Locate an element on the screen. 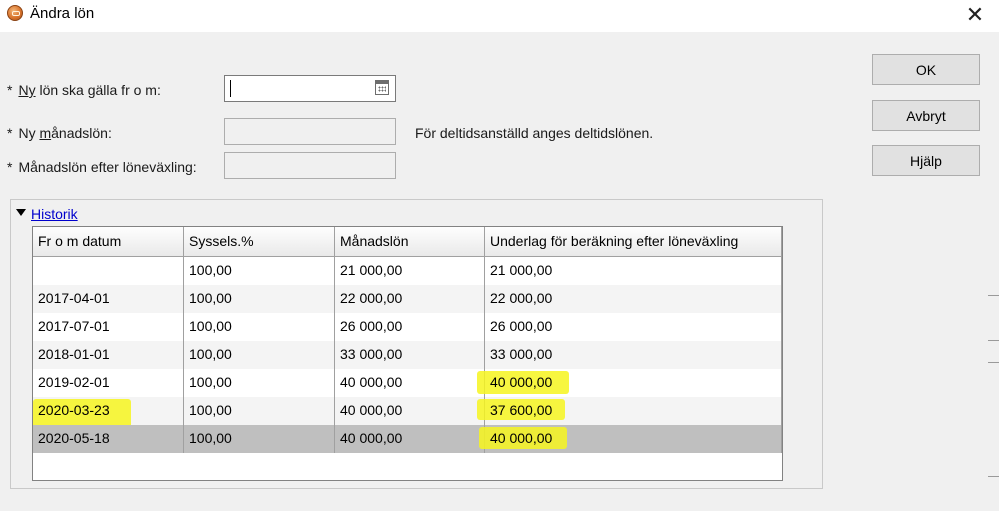 This screenshot has height=511, width=999. table-row: 2018-01-01 100,00 33 000,00 33 000,00 is located at coordinates (407, 355).